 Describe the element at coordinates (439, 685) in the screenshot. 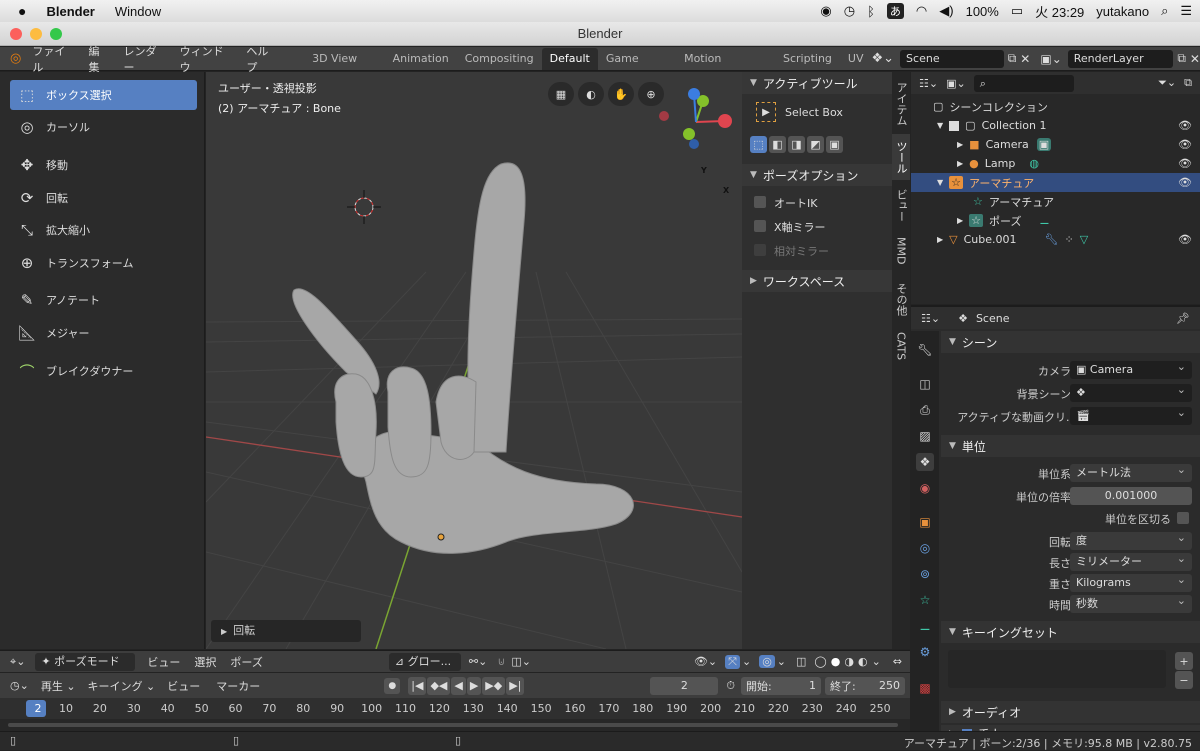

I see `prev-keyframe-icon: ◆◀` at that location.